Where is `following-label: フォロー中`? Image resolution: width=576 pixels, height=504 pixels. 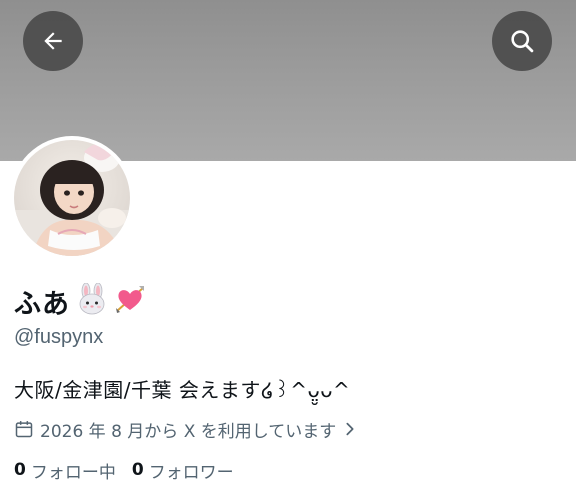 following-label: フォロー中 is located at coordinates (73, 472).